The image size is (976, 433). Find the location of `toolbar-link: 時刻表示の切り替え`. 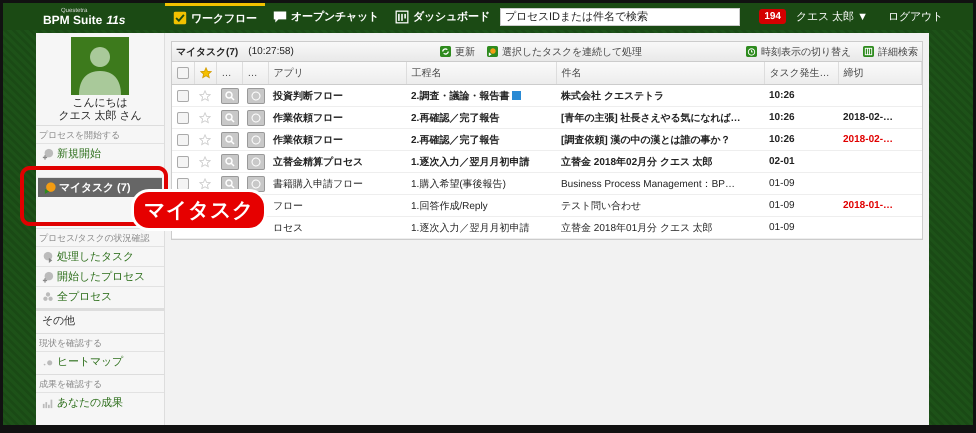

toolbar-link: 時刻表示の切り替え is located at coordinates (806, 51).